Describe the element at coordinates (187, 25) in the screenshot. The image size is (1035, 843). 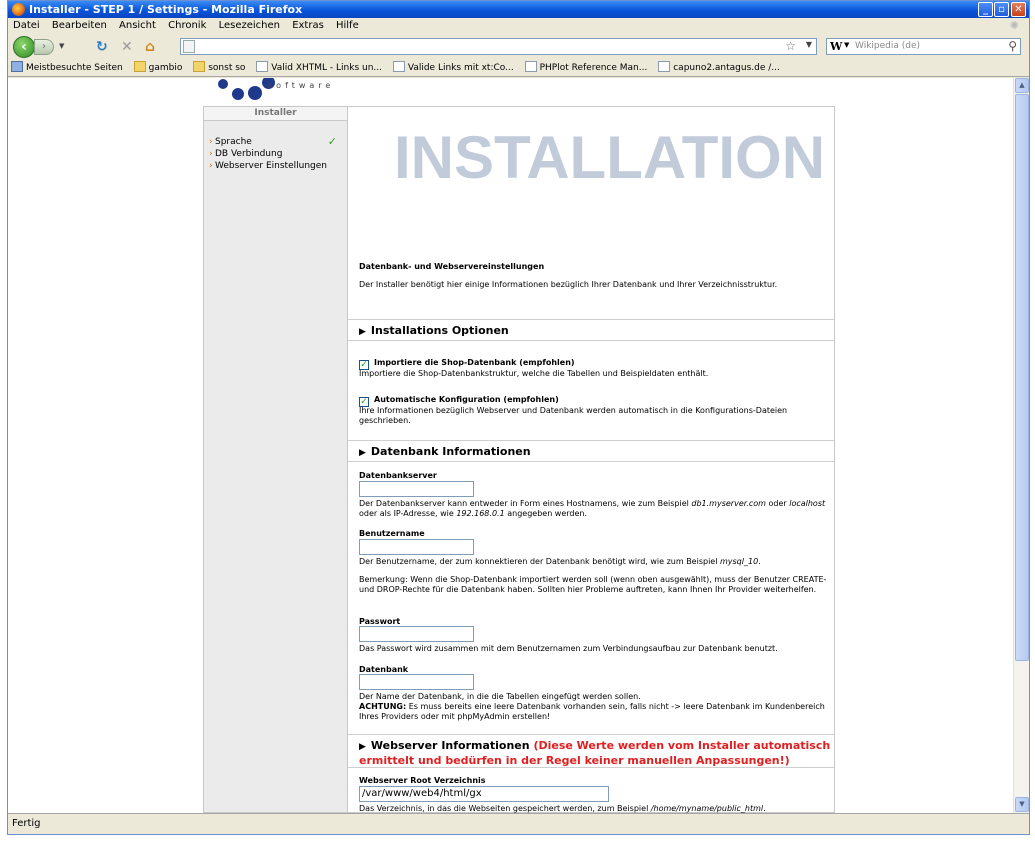
I see `menu-chronik: Chronik` at that location.